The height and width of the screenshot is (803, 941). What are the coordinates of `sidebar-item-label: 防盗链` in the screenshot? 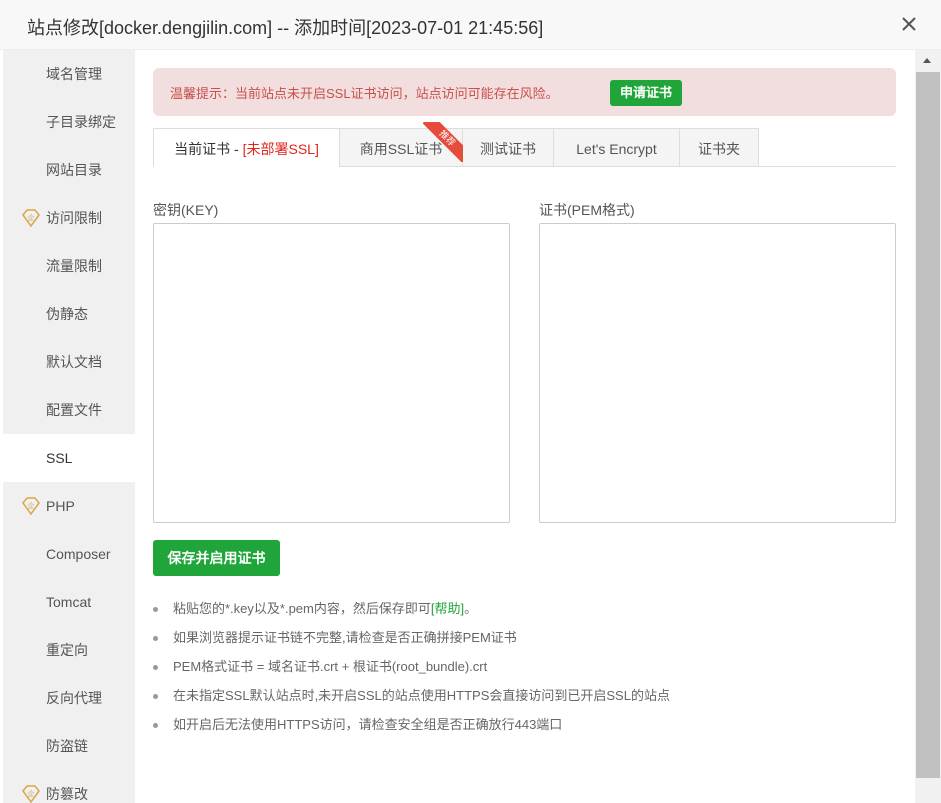 It's located at (67, 746).